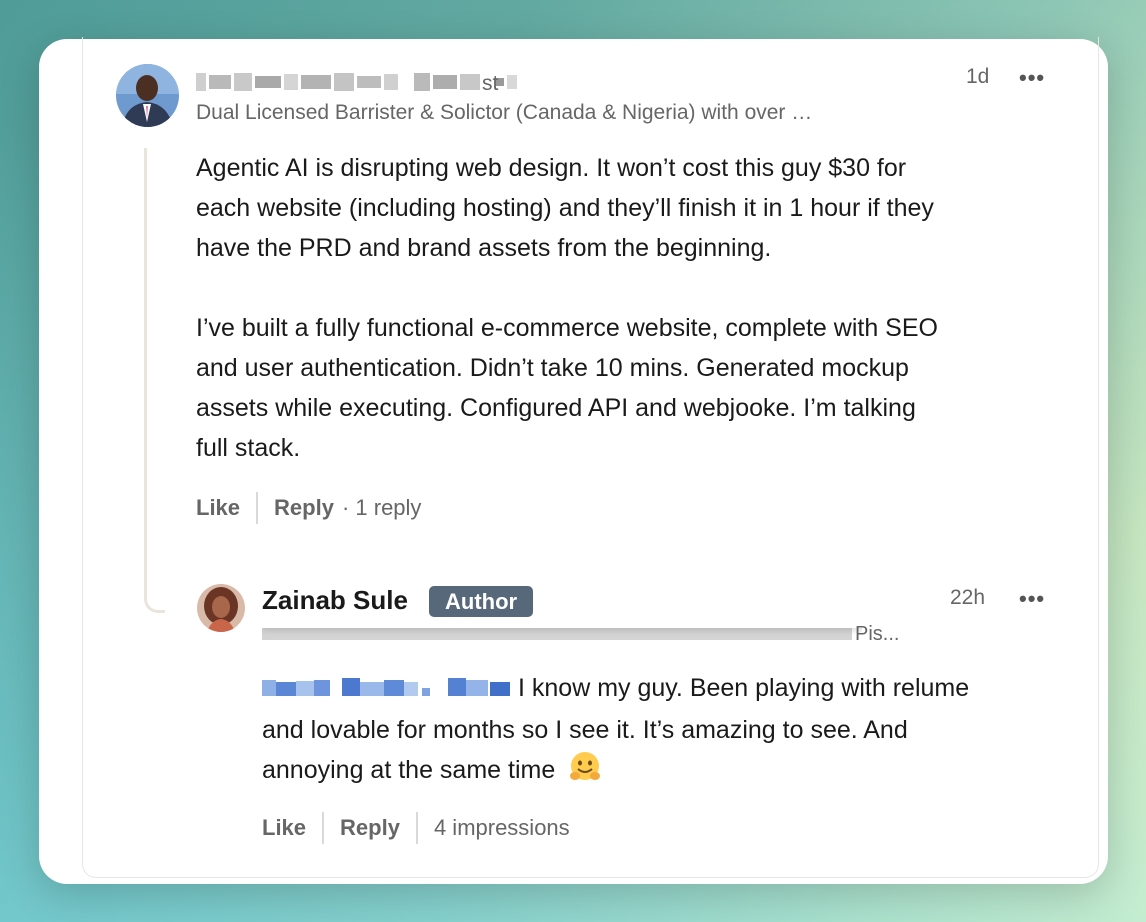 This screenshot has height=922, width=1146. Describe the element at coordinates (501, 827) in the screenshot. I see `impressions-count: 4 impressions` at that location.